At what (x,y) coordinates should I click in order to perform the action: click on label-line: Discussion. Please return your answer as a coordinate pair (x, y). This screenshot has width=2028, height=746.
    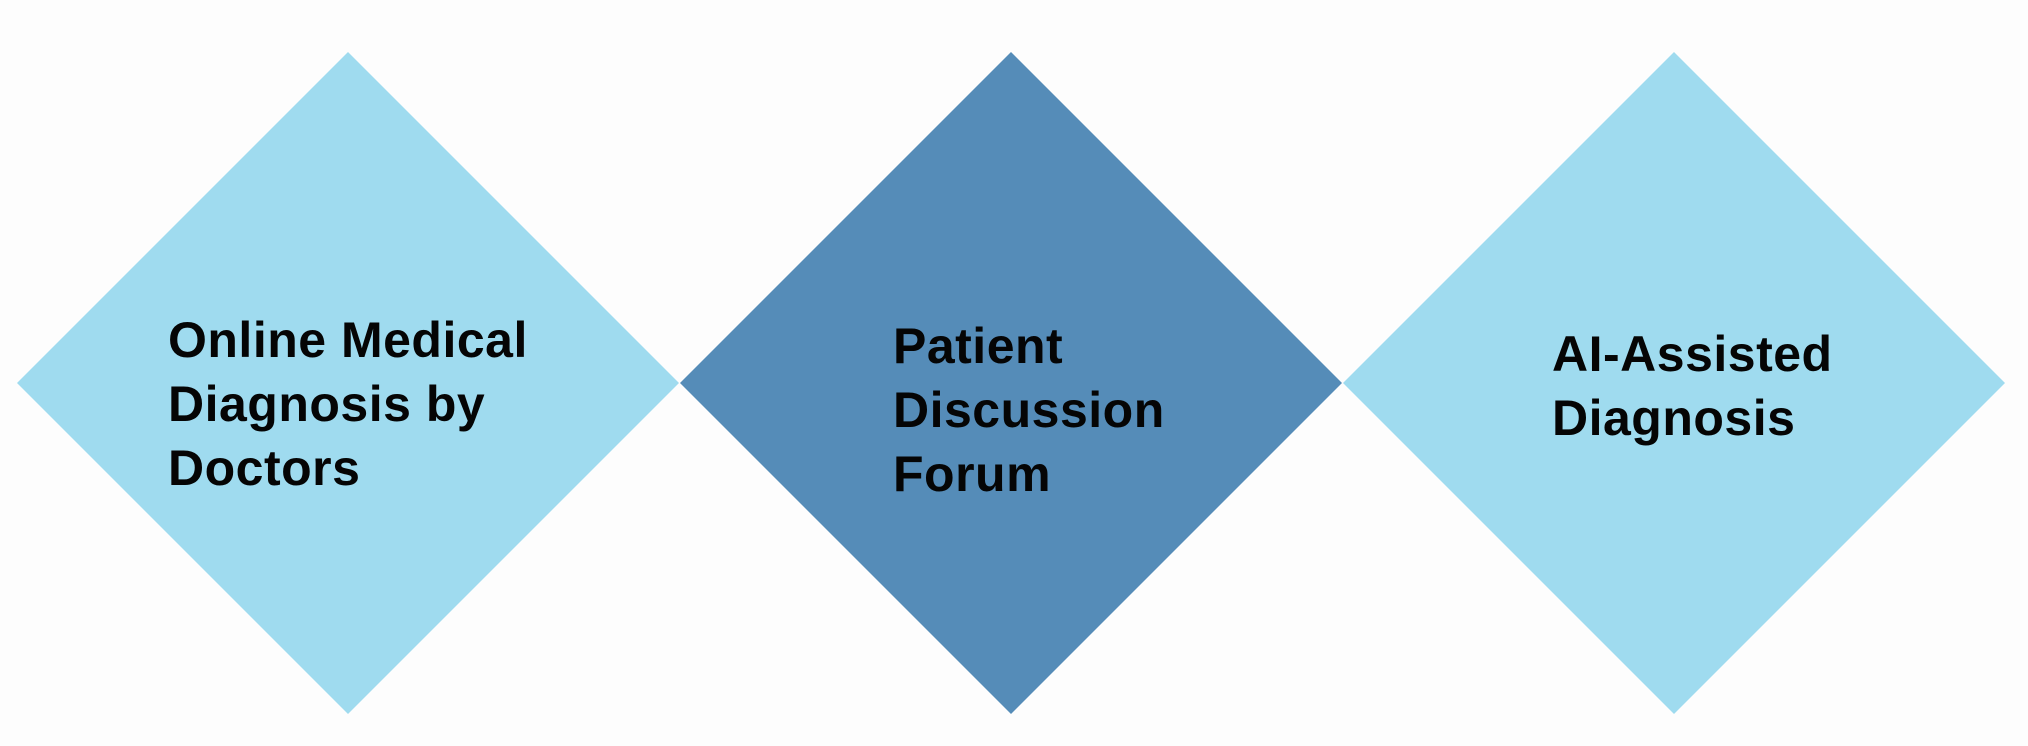
    Looking at the image, I should click on (1029, 410).